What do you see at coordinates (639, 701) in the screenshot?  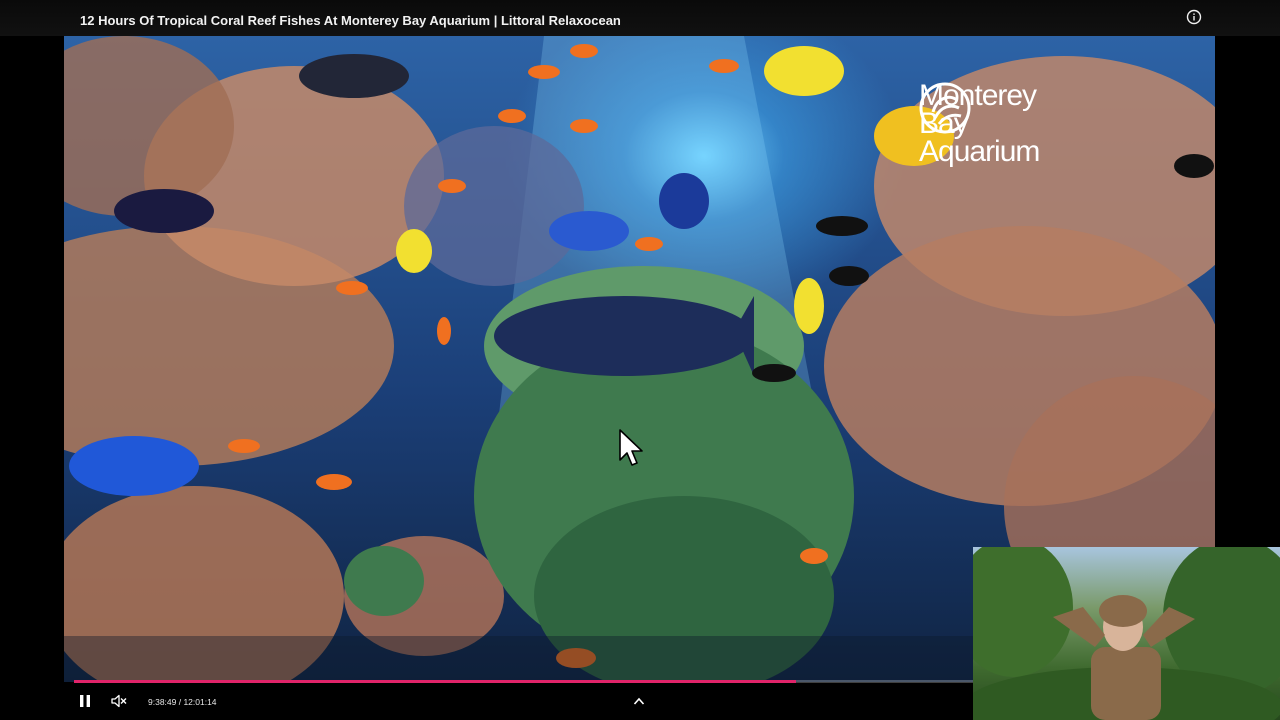 I see `chevron-up-icon` at bounding box center [639, 701].